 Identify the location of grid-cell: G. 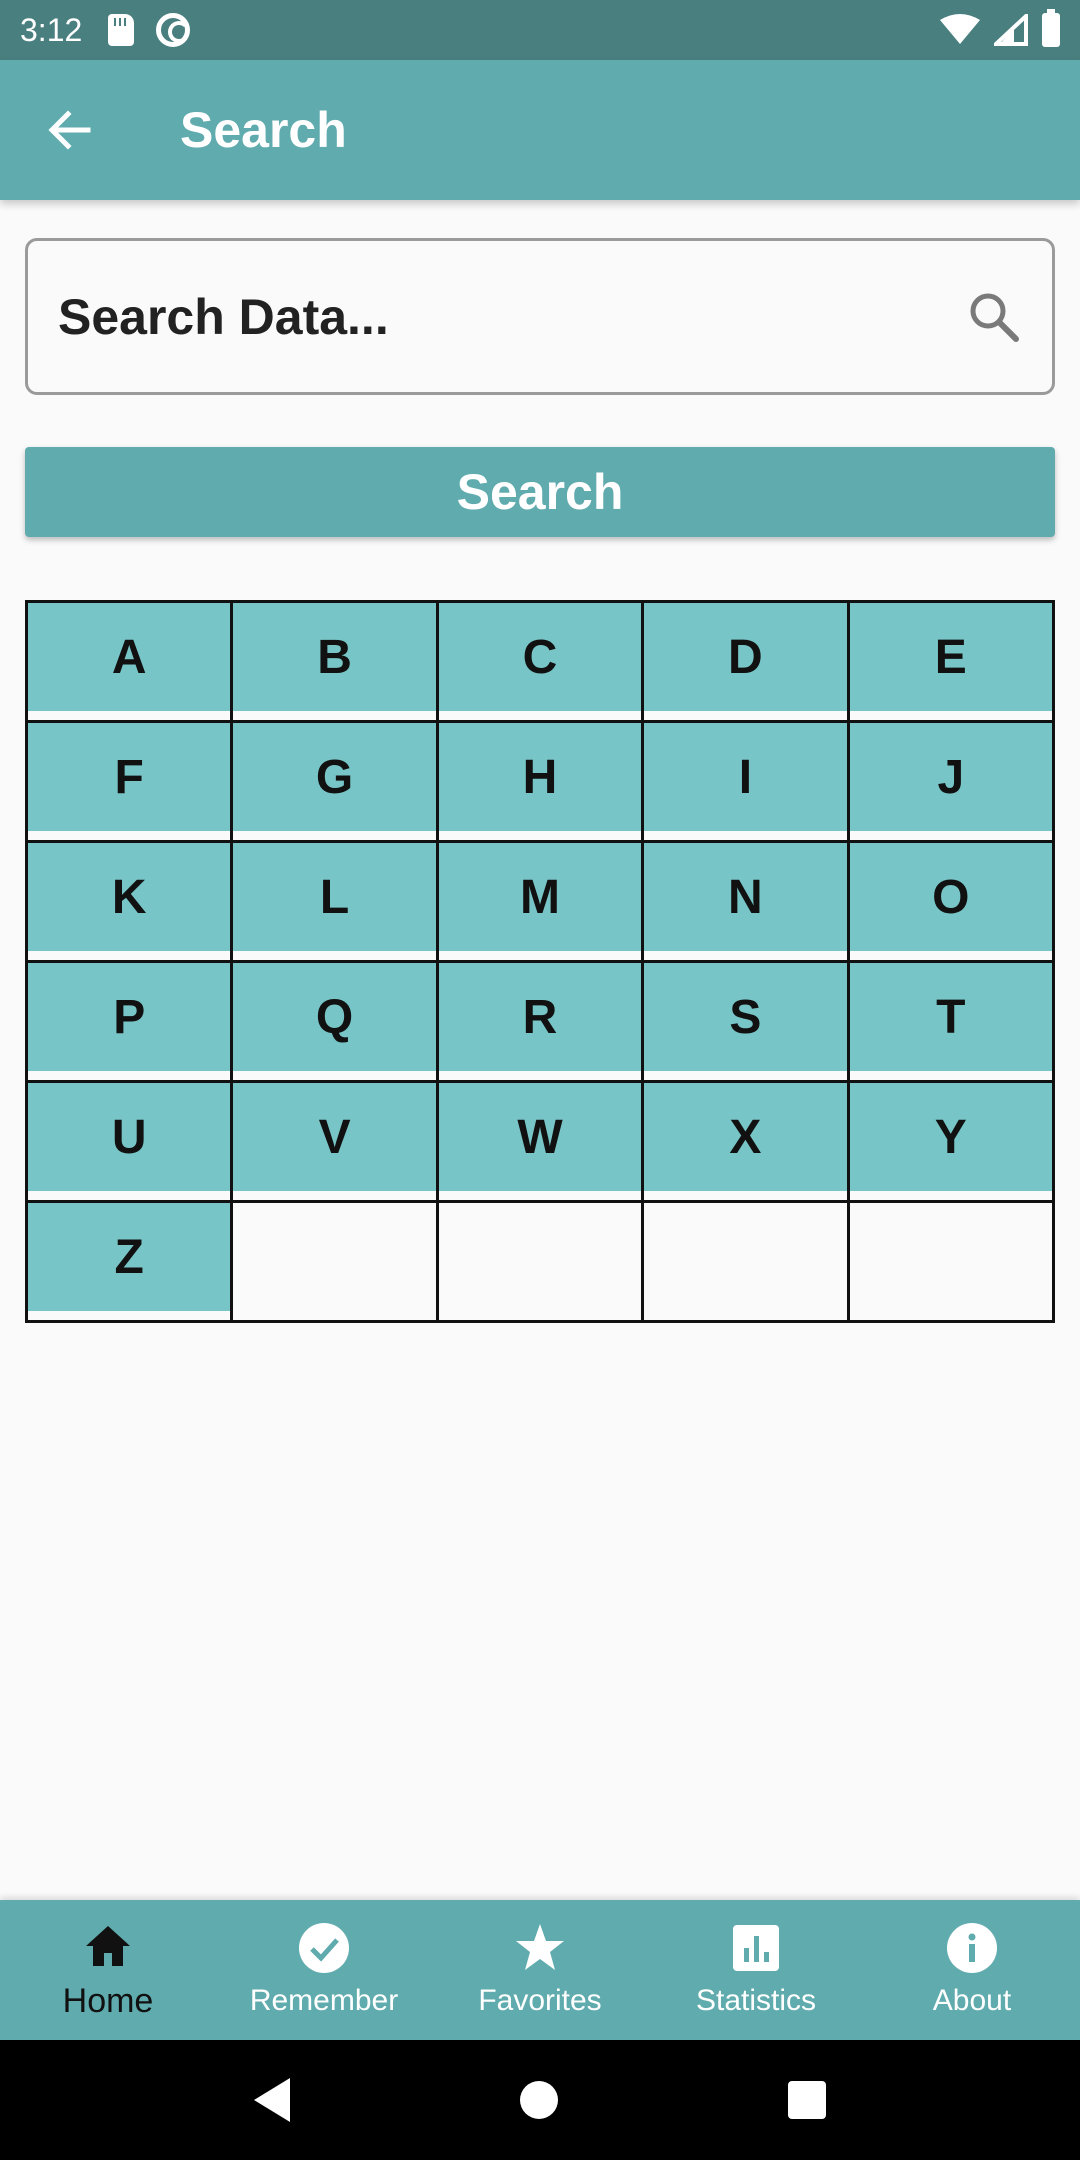
(336, 783).